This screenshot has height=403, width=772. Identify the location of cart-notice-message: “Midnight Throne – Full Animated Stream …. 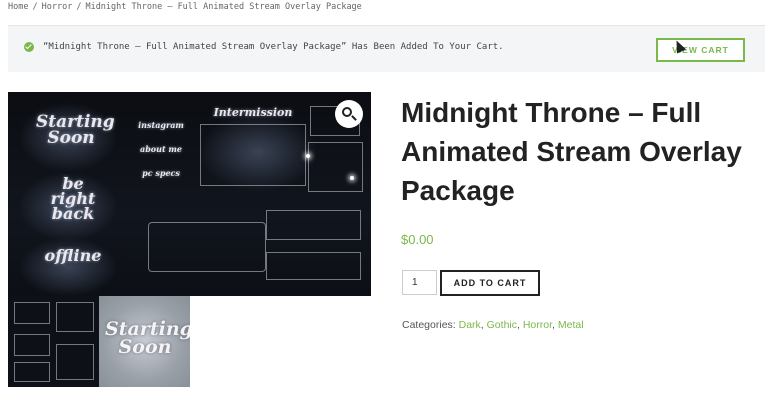
(273, 47).